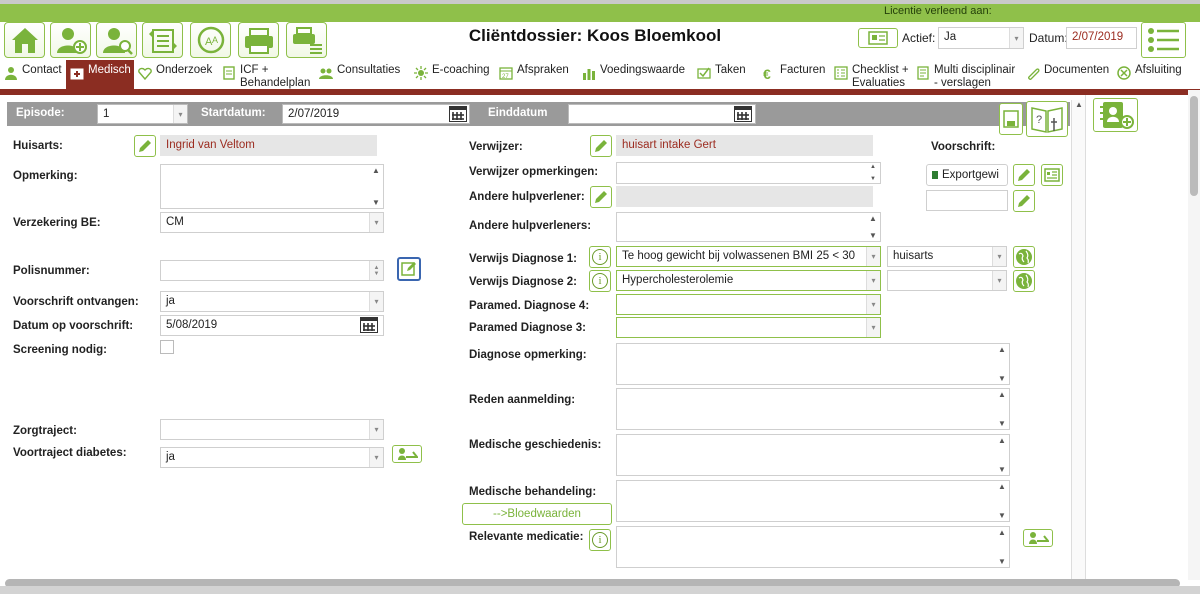 Image resolution: width=1200 pixels, height=594 pixels. Describe the element at coordinates (106, 114) in the screenshot. I see `episode-value: 1` at that location.